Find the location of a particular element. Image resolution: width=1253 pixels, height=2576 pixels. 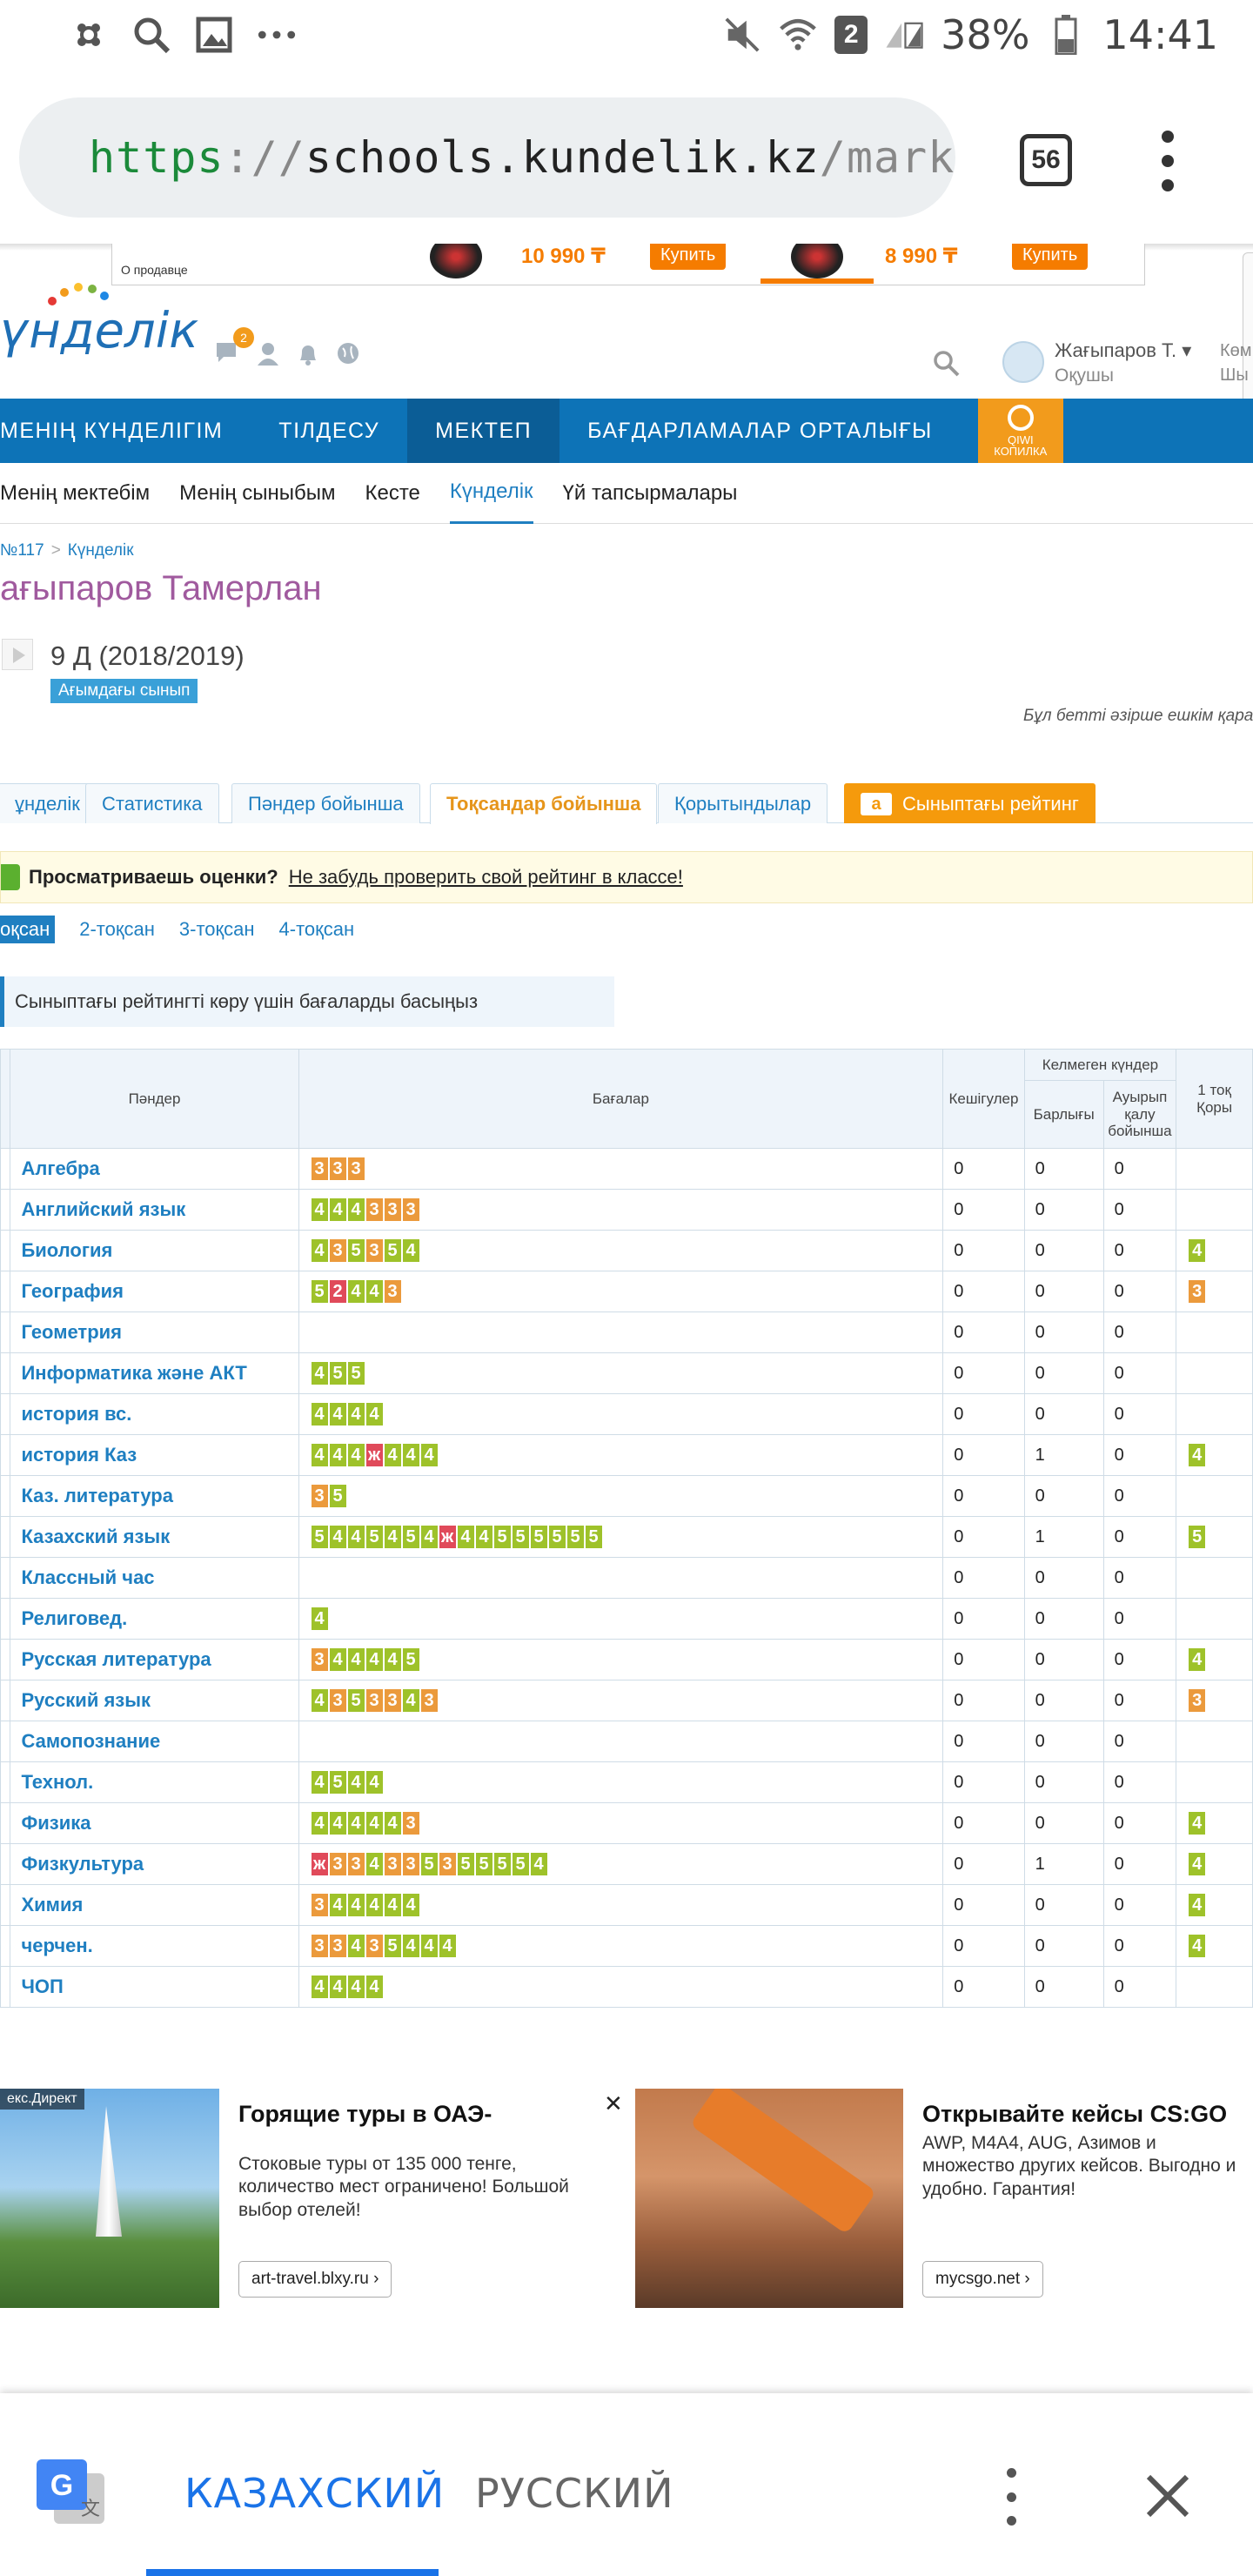

breadcrumb-current: Күнделік is located at coordinates (101, 550).